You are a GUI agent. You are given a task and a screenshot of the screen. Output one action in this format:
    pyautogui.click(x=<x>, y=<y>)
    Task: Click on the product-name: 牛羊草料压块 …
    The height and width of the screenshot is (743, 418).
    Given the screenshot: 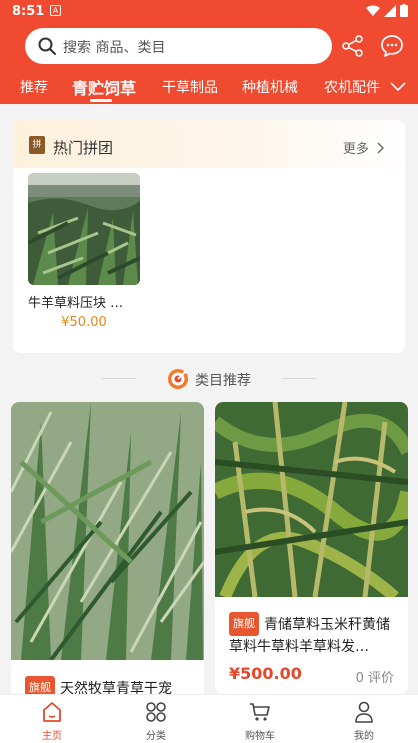 What is the action you would take?
    pyautogui.click(x=76, y=303)
    